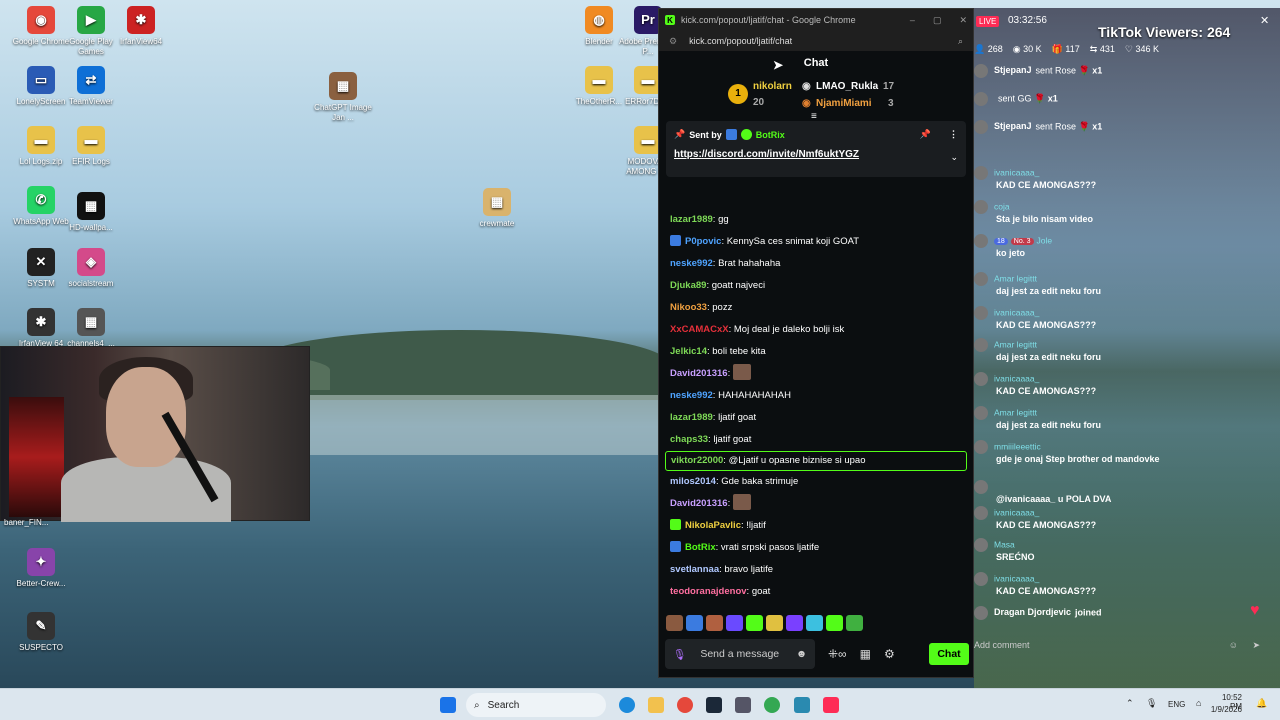 This screenshot has width=1280, height=720. I want to click on chat-username: Jelkic14, so click(688, 351).